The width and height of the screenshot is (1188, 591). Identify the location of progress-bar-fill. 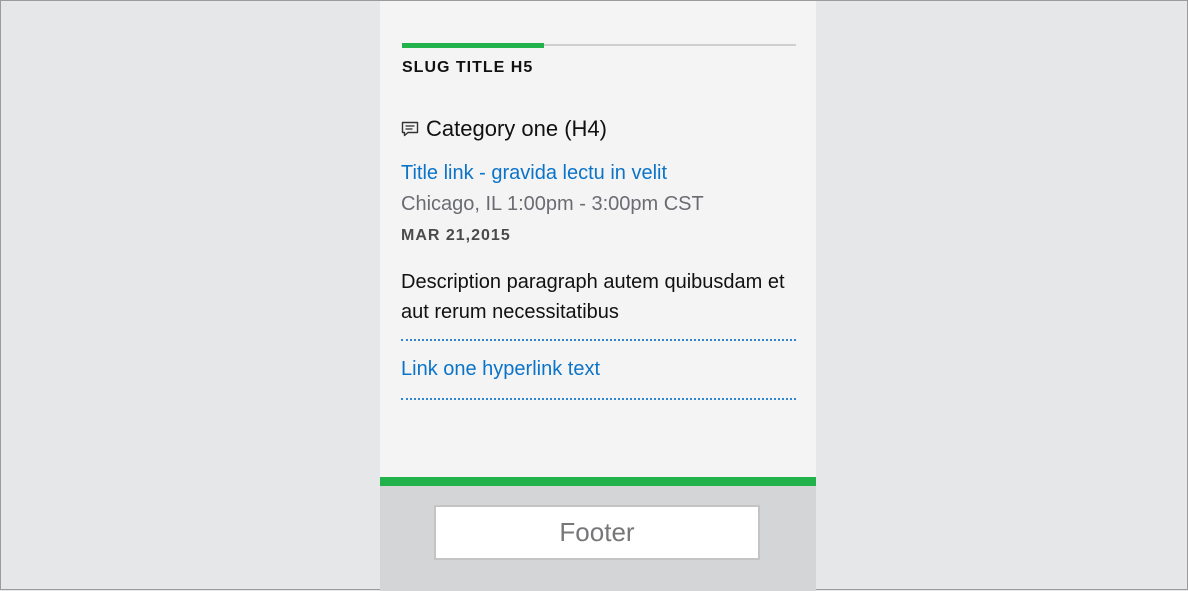
(473, 45).